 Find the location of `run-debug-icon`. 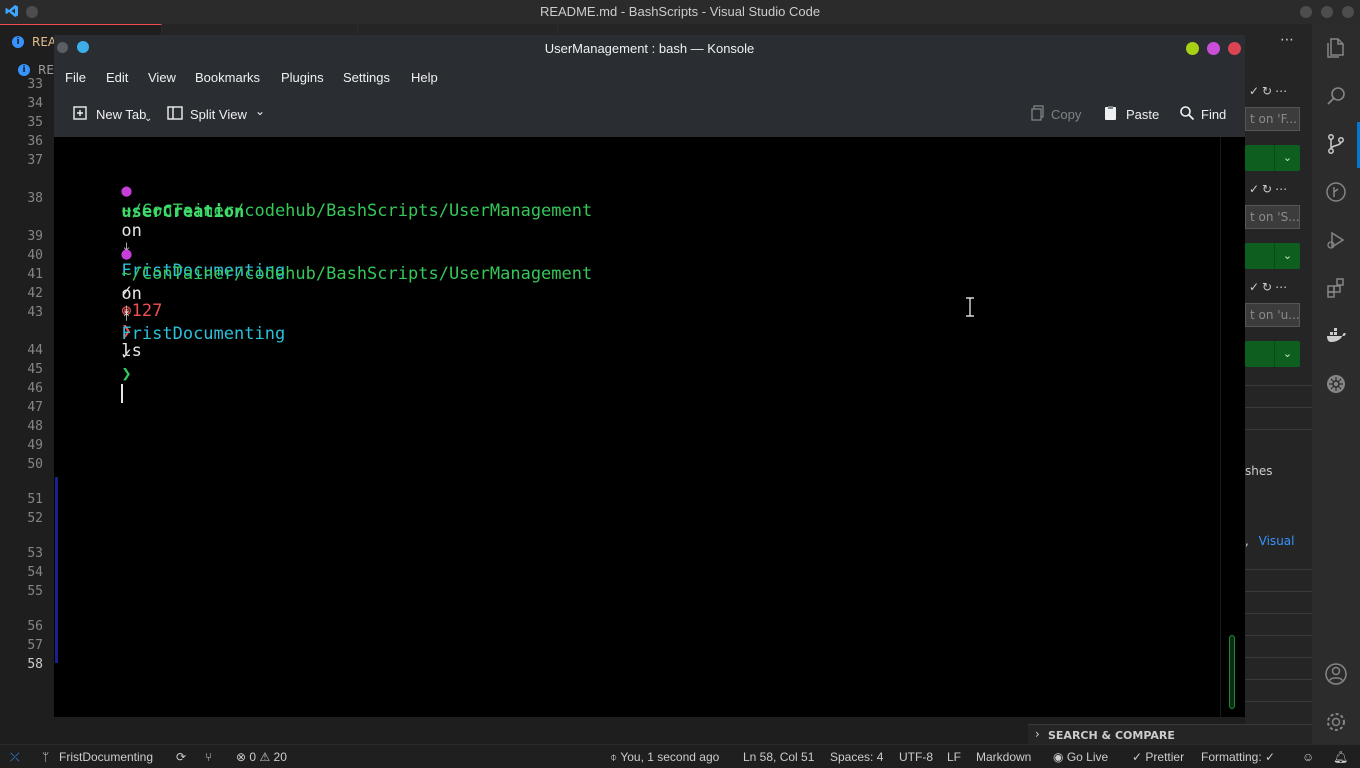

run-debug-icon is located at coordinates (1336, 240).